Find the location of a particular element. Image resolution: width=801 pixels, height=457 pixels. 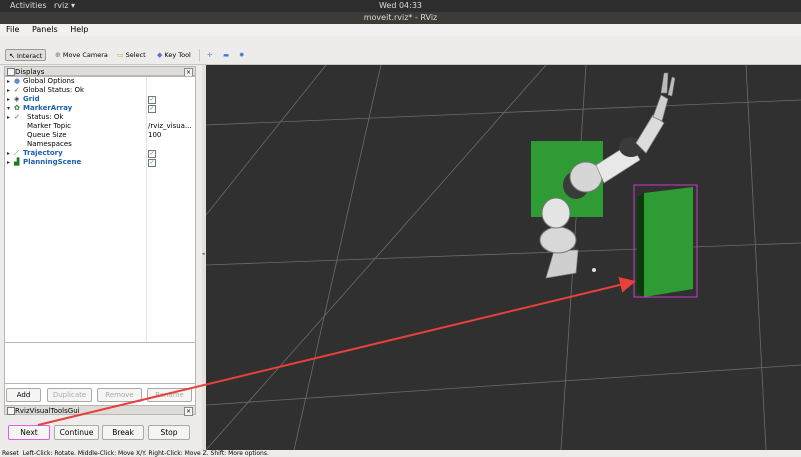

displays-panel-icon is located at coordinates (11, 72).